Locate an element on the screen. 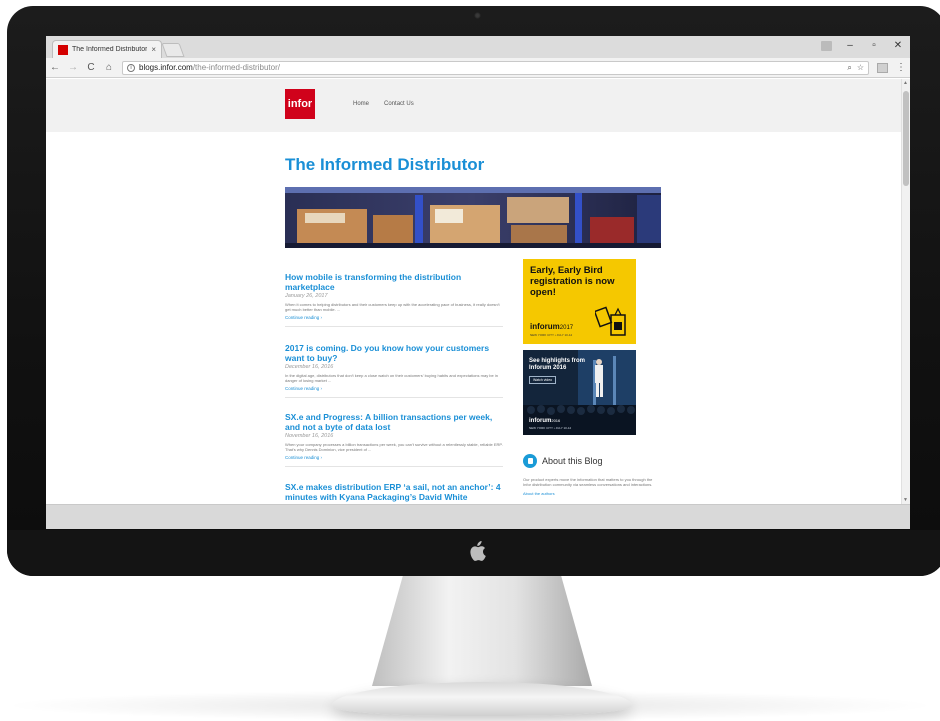 The image size is (940, 721). restore-button: ▫ is located at coordinates (874, 45).